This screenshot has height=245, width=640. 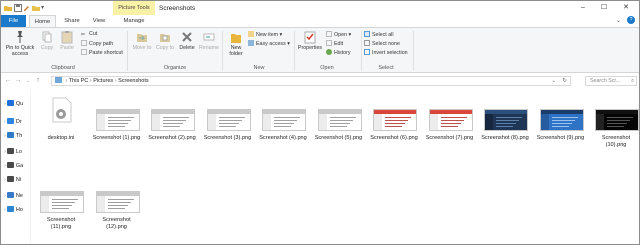 What do you see at coordinates (17, 104) in the screenshot?
I see `nav-item: › Qu` at bounding box center [17, 104].